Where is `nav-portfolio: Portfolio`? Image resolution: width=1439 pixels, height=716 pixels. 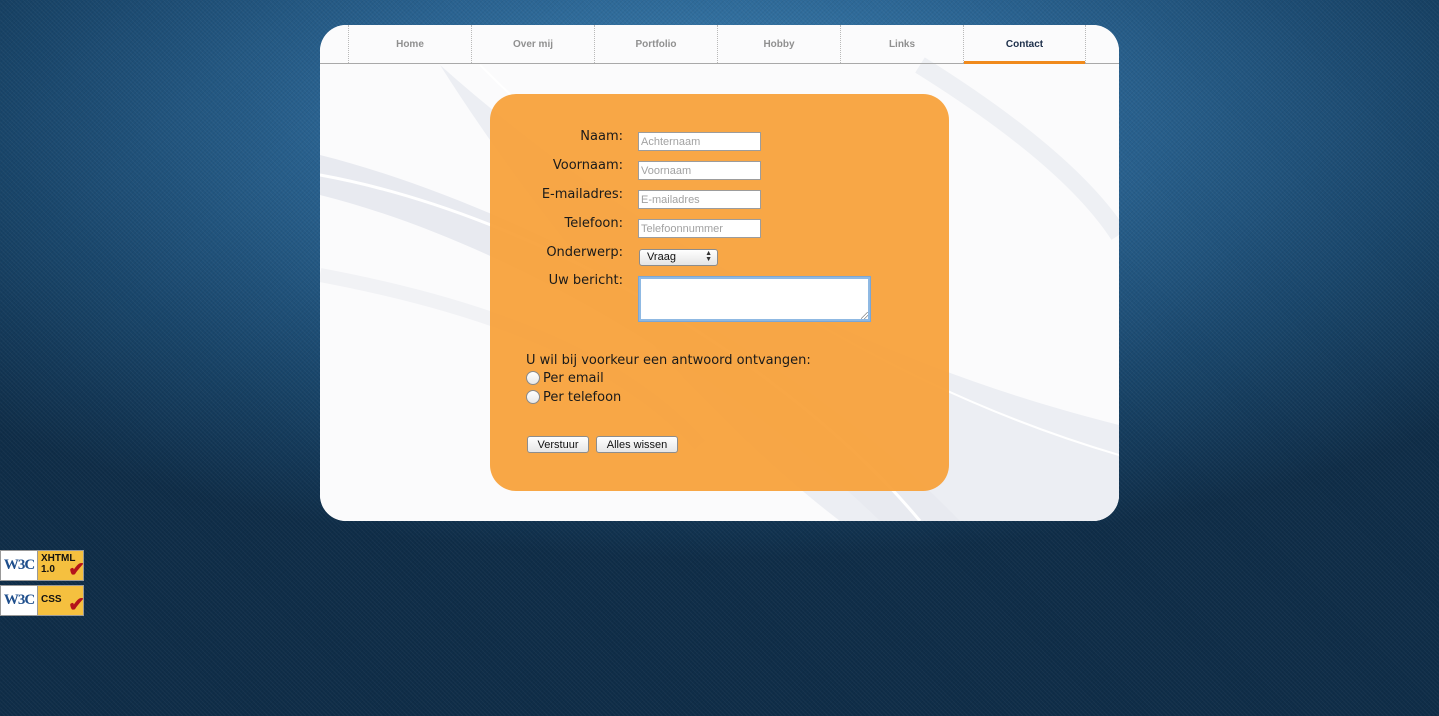 nav-portfolio: Portfolio is located at coordinates (655, 44).